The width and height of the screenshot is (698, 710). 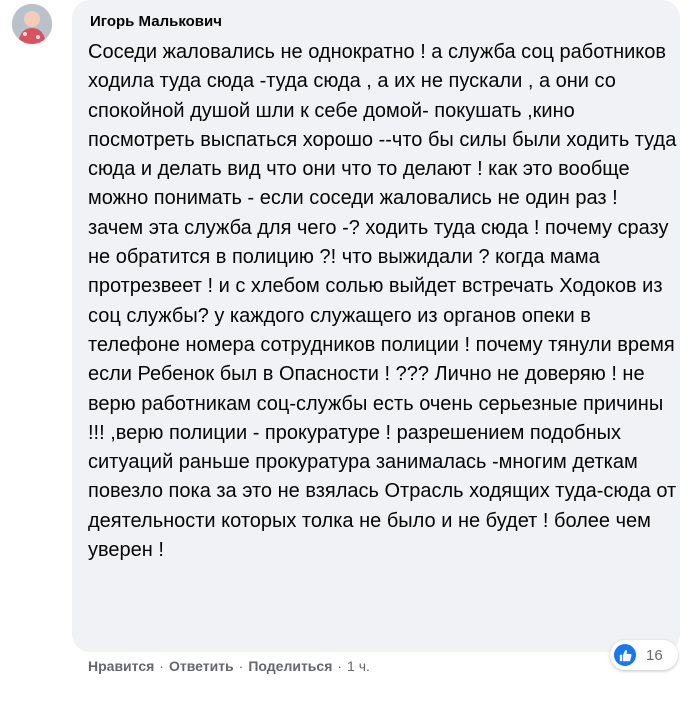 What do you see at coordinates (358, 666) in the screenshot?
I see `comment-timestamp: 1 ч.` at bounding box center [358, 666].